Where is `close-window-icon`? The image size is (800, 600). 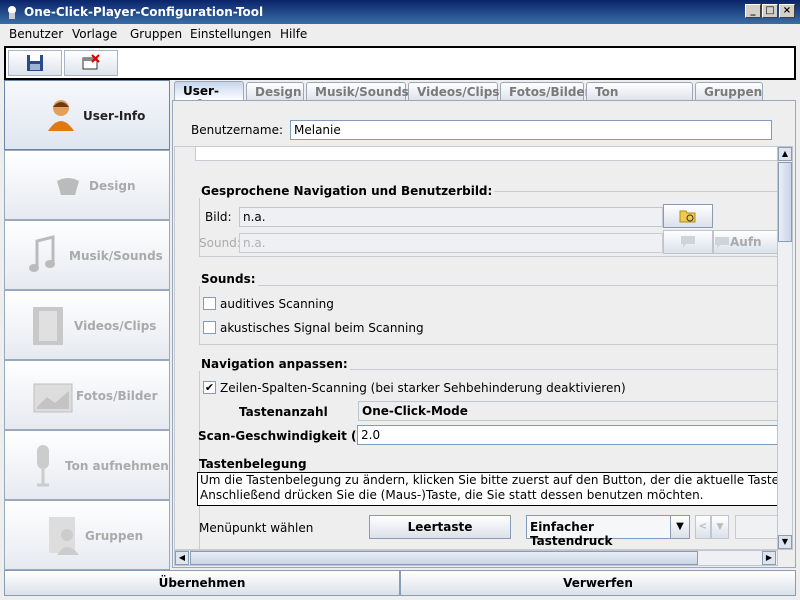 close-window-icon is located at coordinates (91, 62).